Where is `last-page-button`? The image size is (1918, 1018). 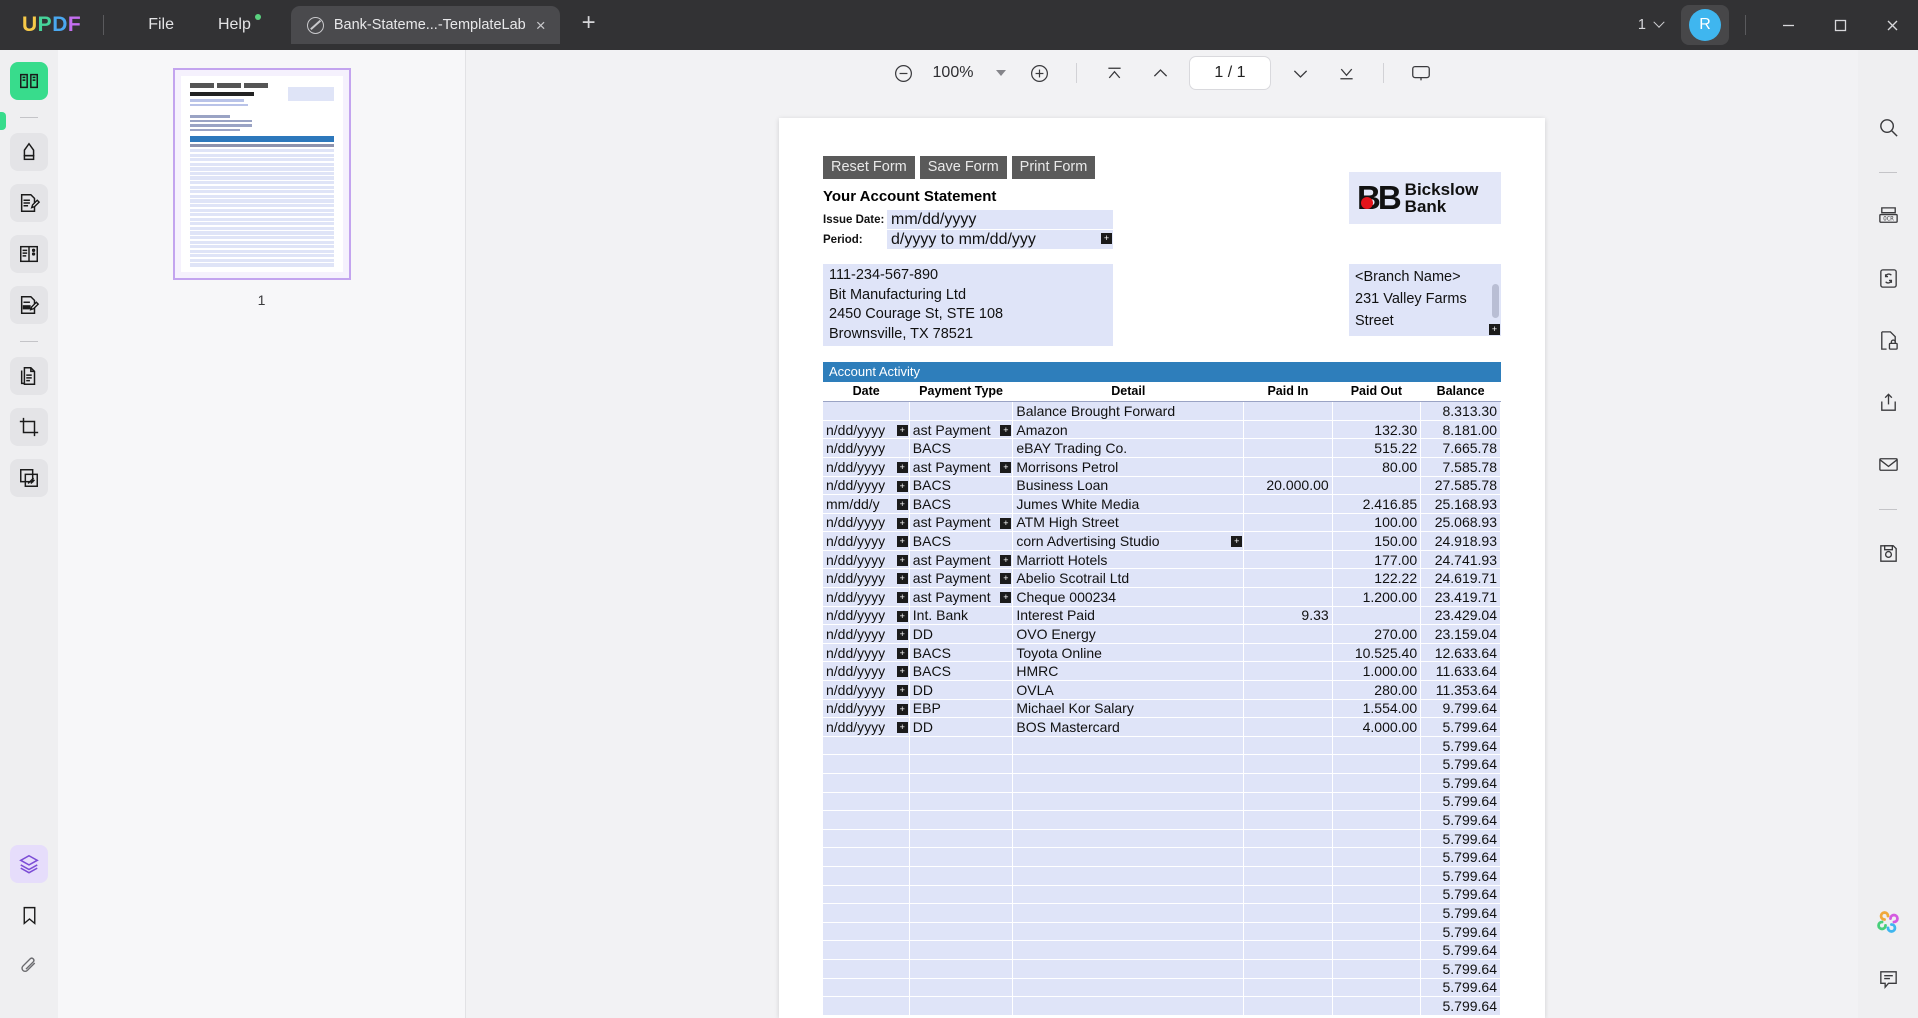 last-page-button is located at coordinates (1346, 73).